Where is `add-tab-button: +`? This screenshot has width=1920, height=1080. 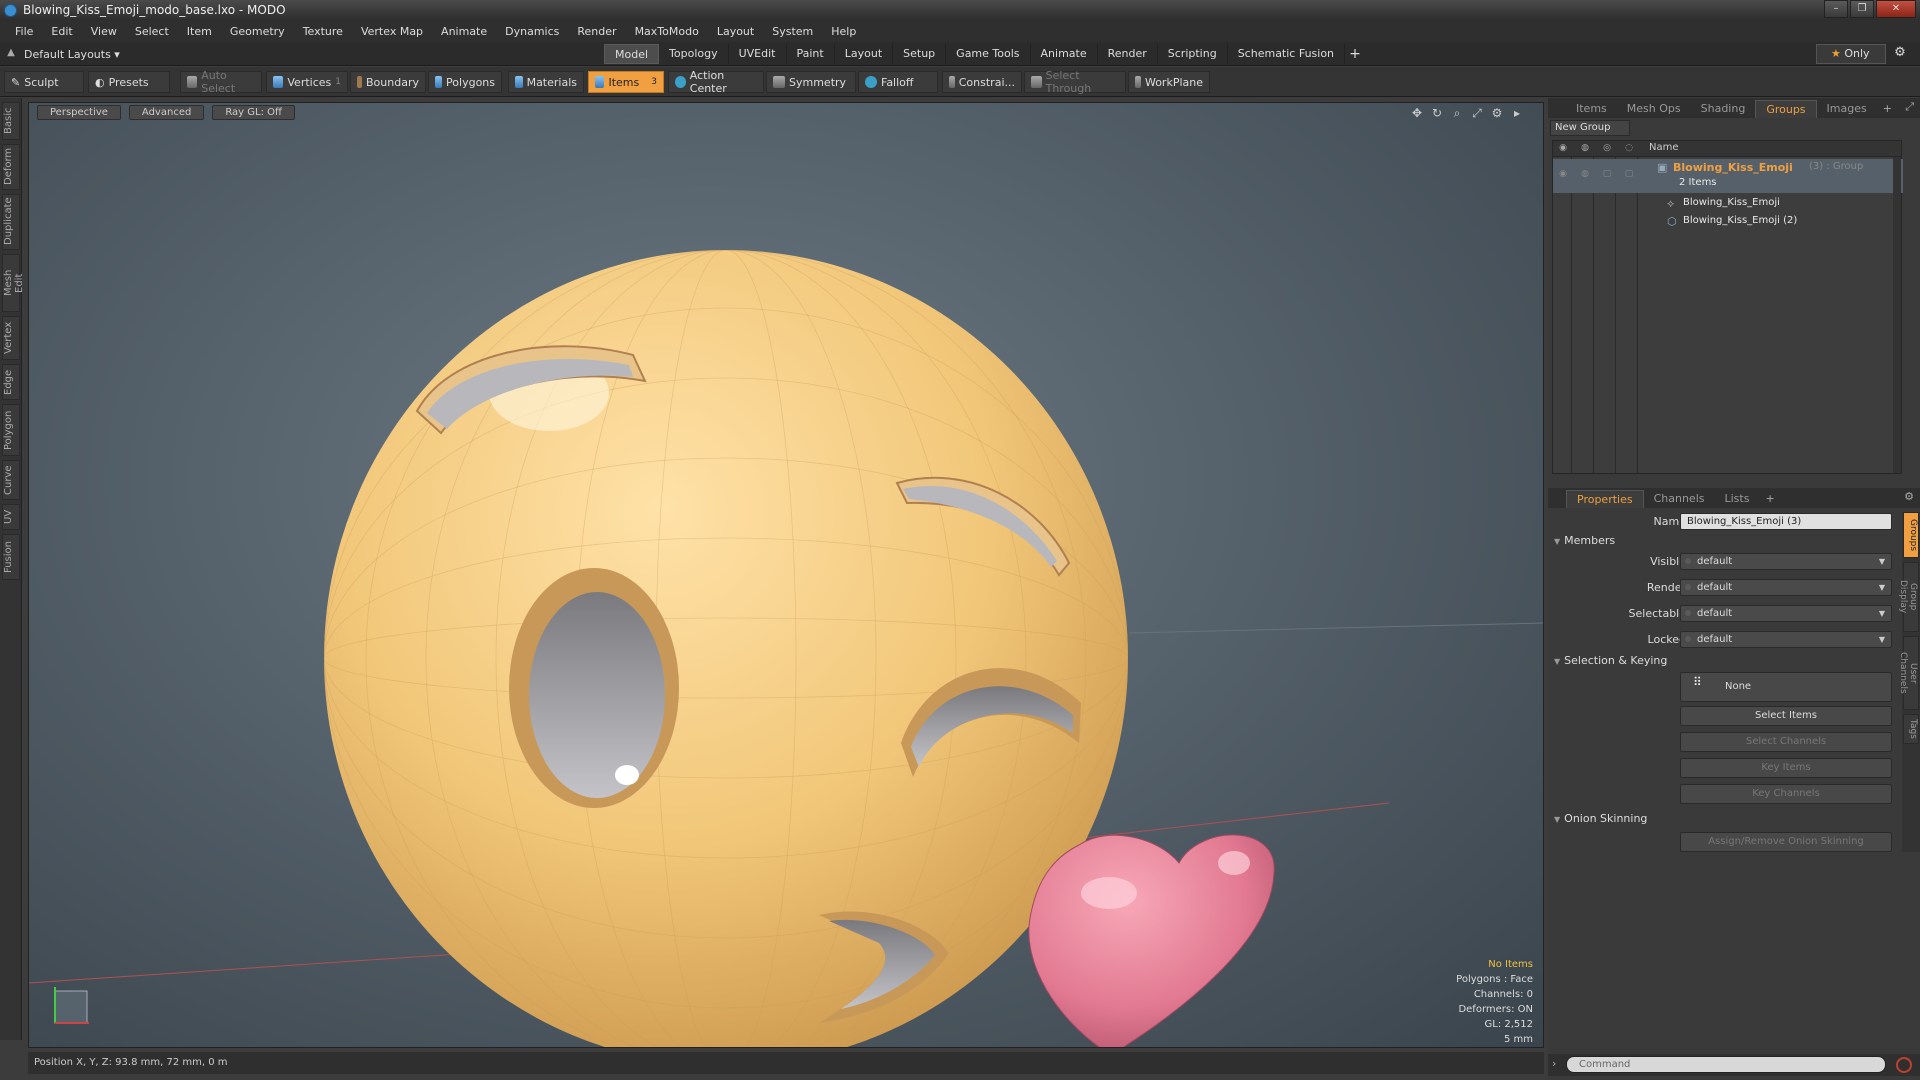
add-tab-button: + is located at coordinates (1355, 54).